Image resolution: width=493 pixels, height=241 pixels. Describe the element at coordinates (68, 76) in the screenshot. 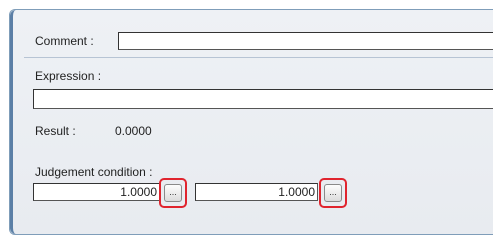

I see `expression-label: Expression :` at that location.